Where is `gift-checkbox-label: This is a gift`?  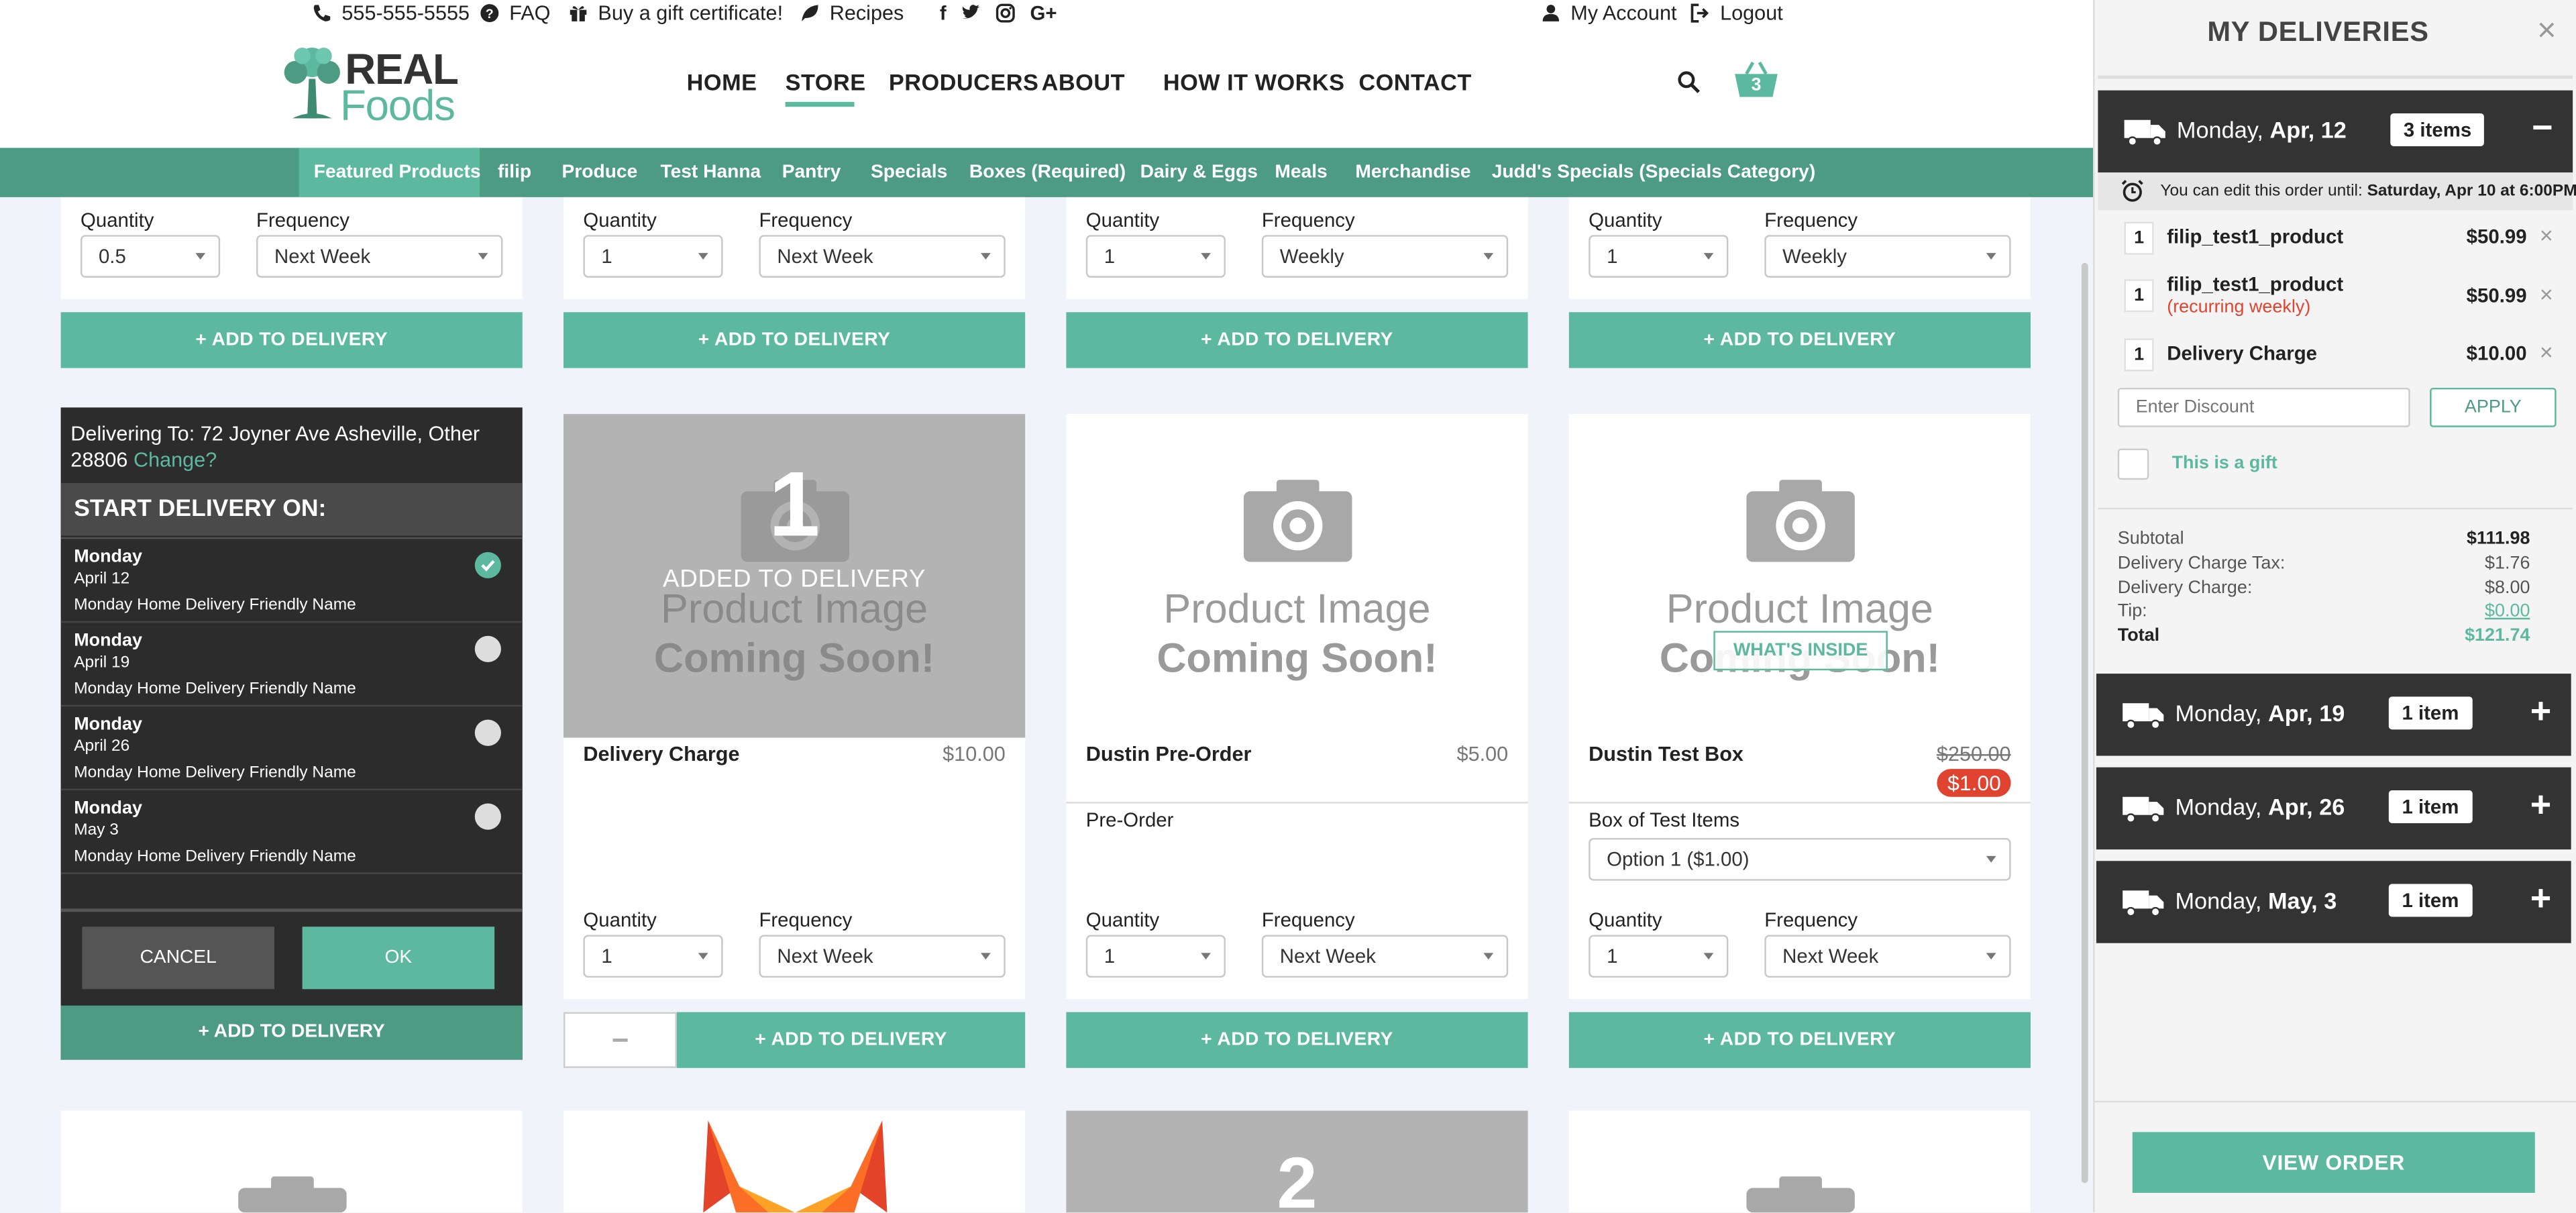
gift-checkbox-label: This is a gift is located at coordinates (2224, 464).